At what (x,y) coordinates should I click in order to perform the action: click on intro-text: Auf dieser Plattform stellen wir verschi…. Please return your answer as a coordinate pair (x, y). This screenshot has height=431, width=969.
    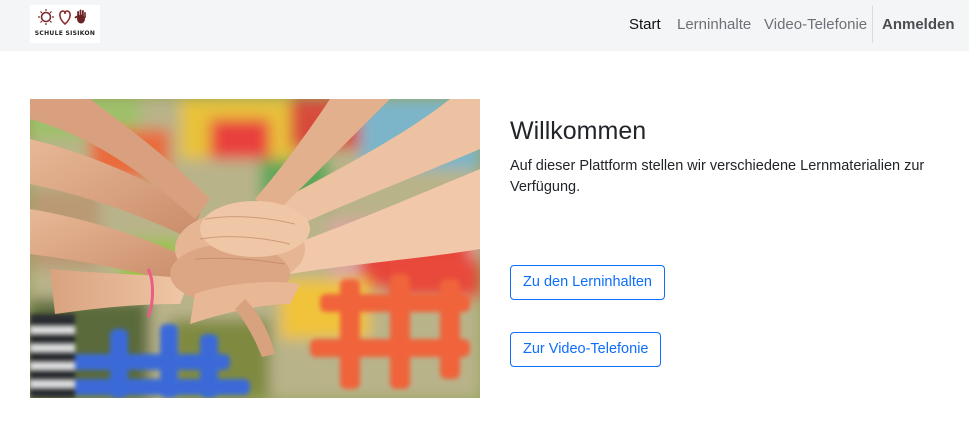
    Looking at the image, I should click on (717, 176).